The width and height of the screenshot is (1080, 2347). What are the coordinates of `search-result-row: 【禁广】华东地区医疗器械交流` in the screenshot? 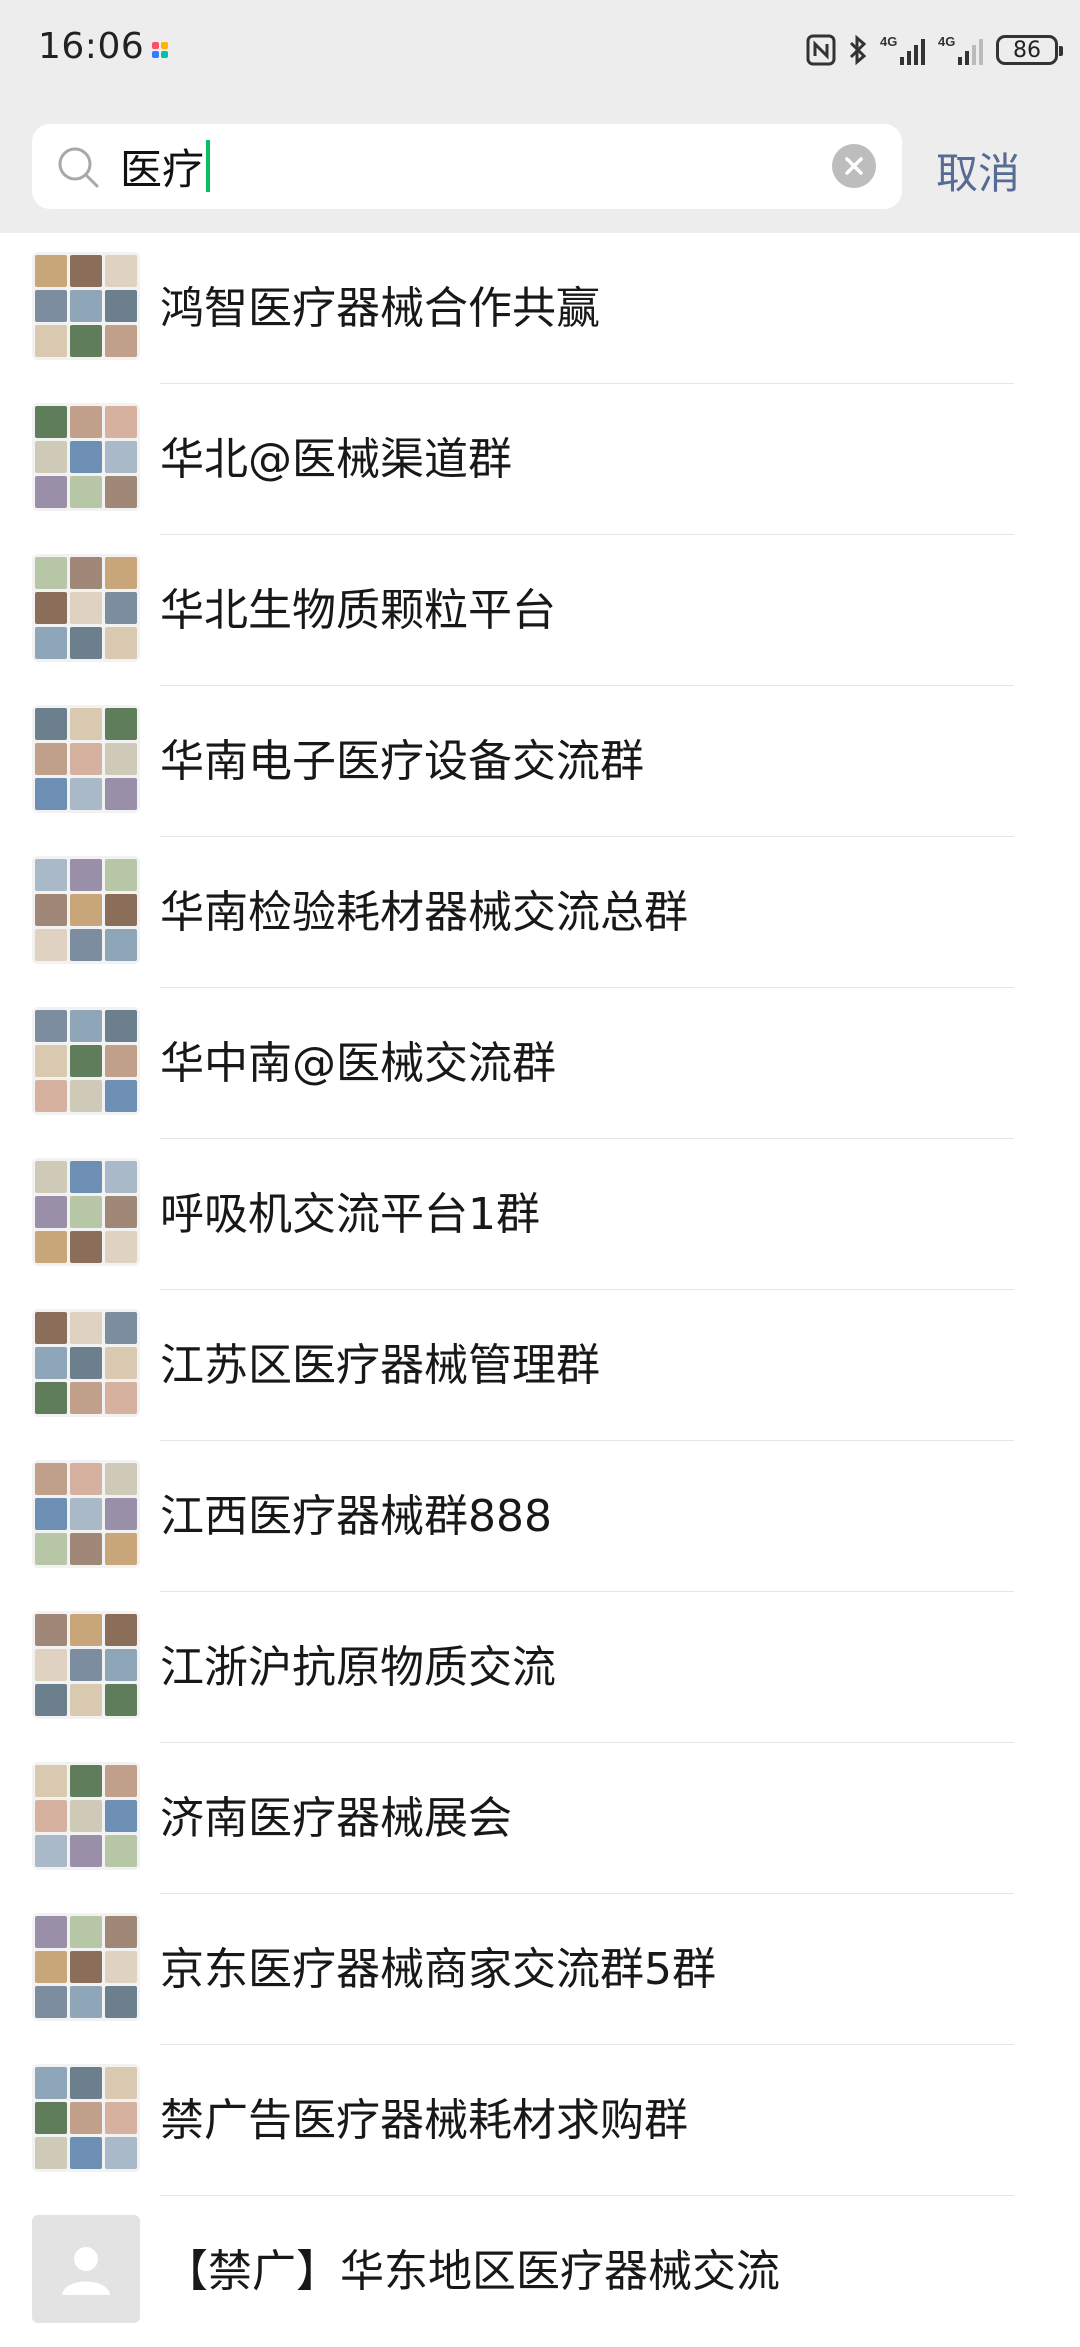 It's located at (540, 2271).